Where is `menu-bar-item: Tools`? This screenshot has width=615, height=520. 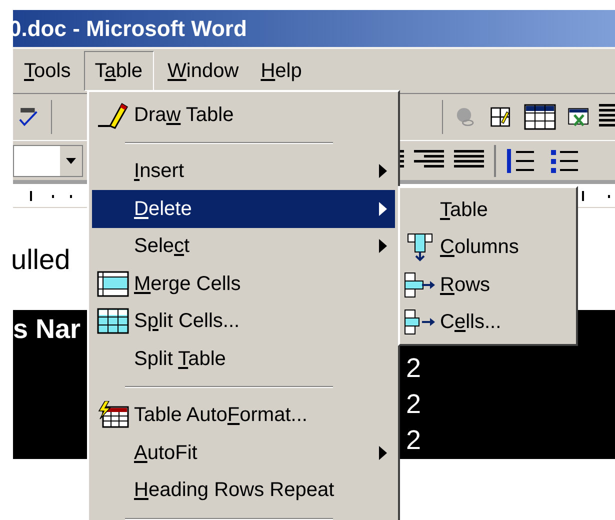
menu-bar-item: Tools is located at coordinates (47, 71).